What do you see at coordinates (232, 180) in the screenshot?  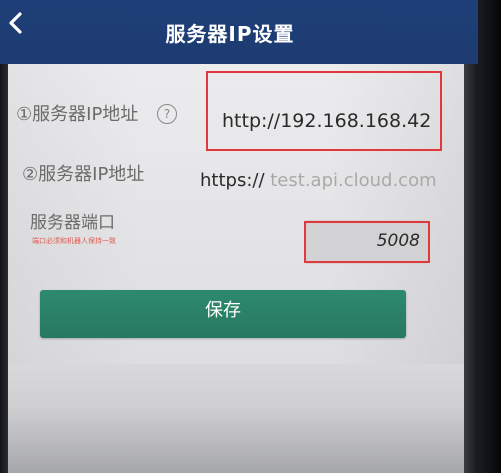 I see `url-scheme: https://` at bounding box center [232, 180].